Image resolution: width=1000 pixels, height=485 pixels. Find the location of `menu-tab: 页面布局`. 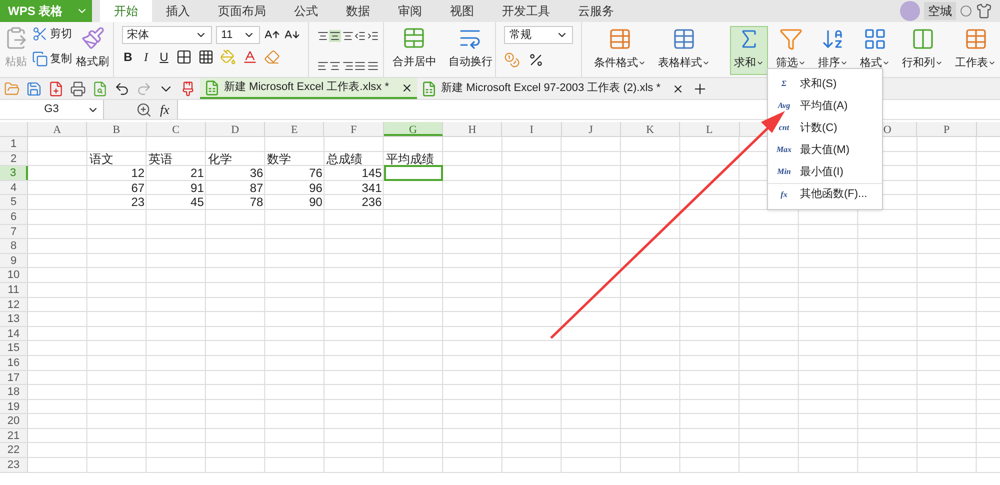

menu-tab: 页面布局 is located at coordinates (242, 11).